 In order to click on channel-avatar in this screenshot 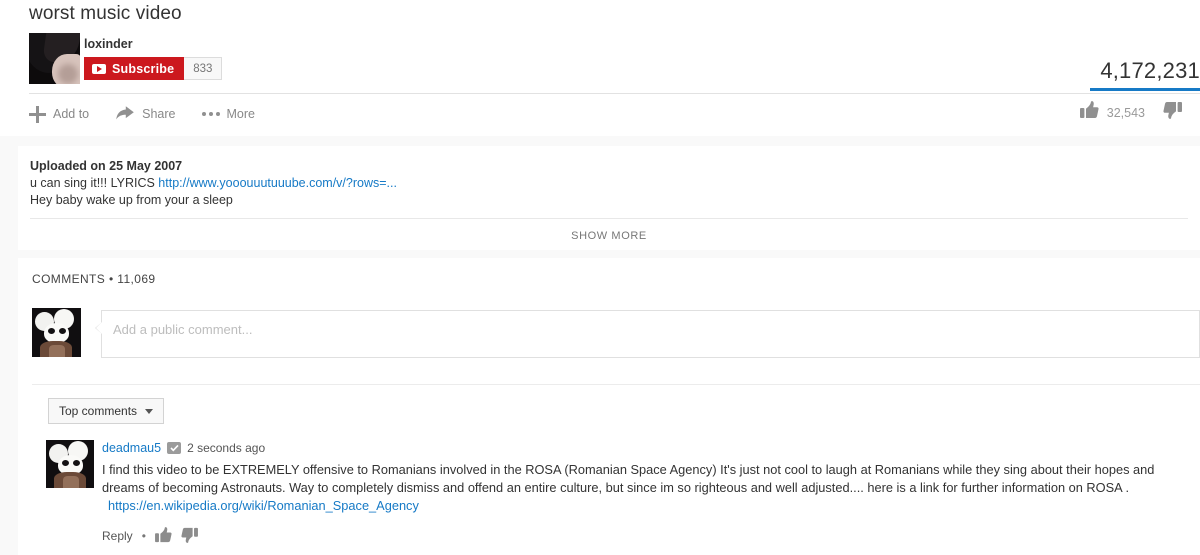, I will do `click(54, 58)`.